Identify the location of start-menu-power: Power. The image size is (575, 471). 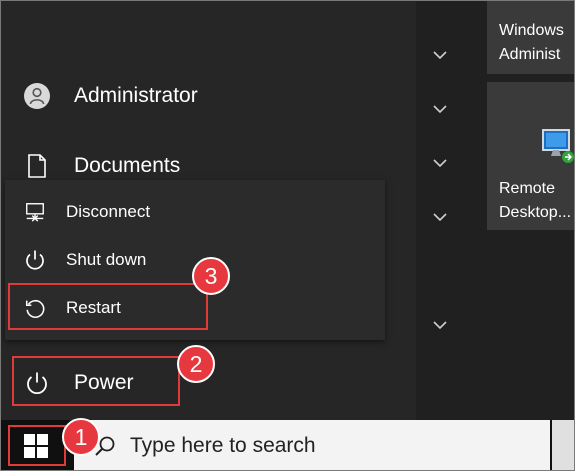
(150, 383).